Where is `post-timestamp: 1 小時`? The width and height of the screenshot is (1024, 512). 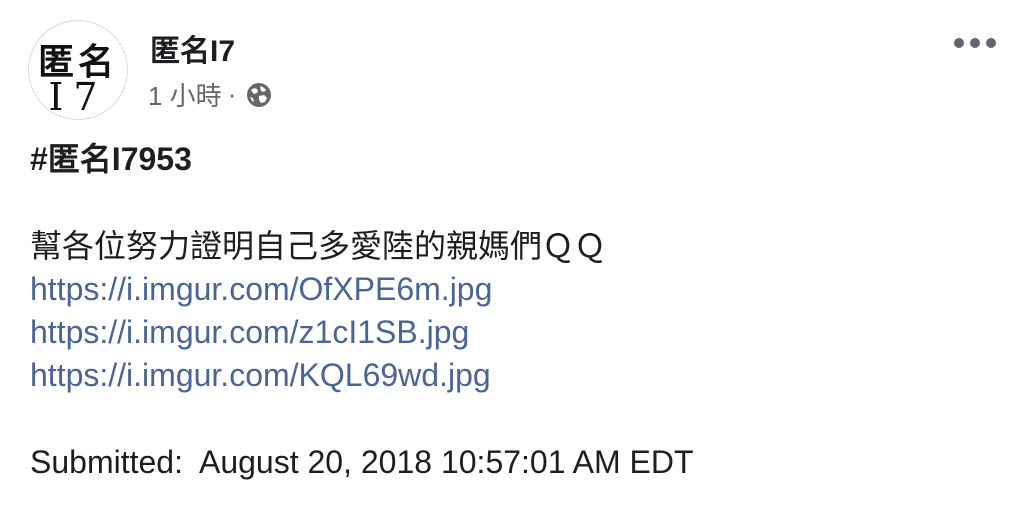 post-timestamp: 1 小時 is located at coordinates (185, 94).